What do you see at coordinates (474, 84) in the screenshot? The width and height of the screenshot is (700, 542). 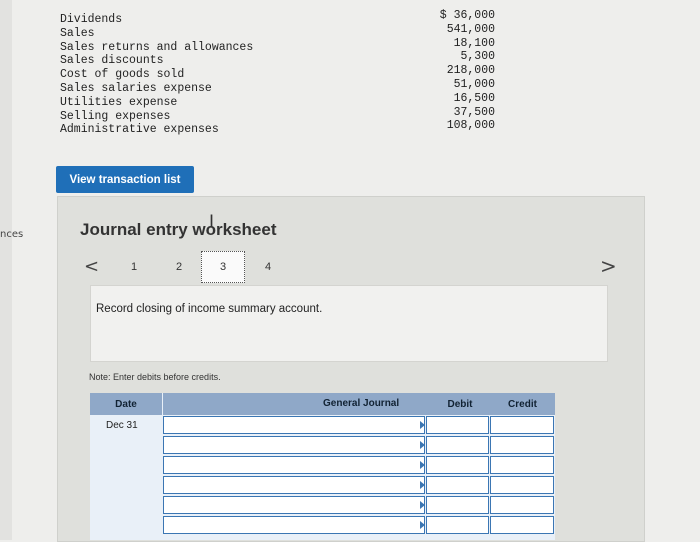 I see `account-value: 51,000` at bounding box center [474, 84].